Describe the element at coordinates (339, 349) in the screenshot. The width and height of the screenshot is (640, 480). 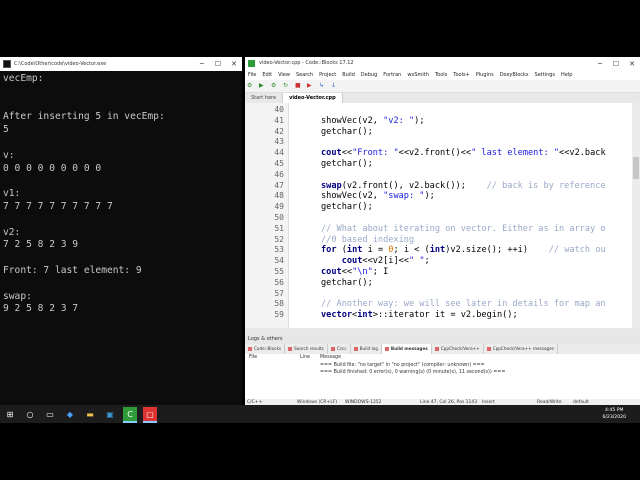
I see `log-tab-cccc: Cccc` at that location.